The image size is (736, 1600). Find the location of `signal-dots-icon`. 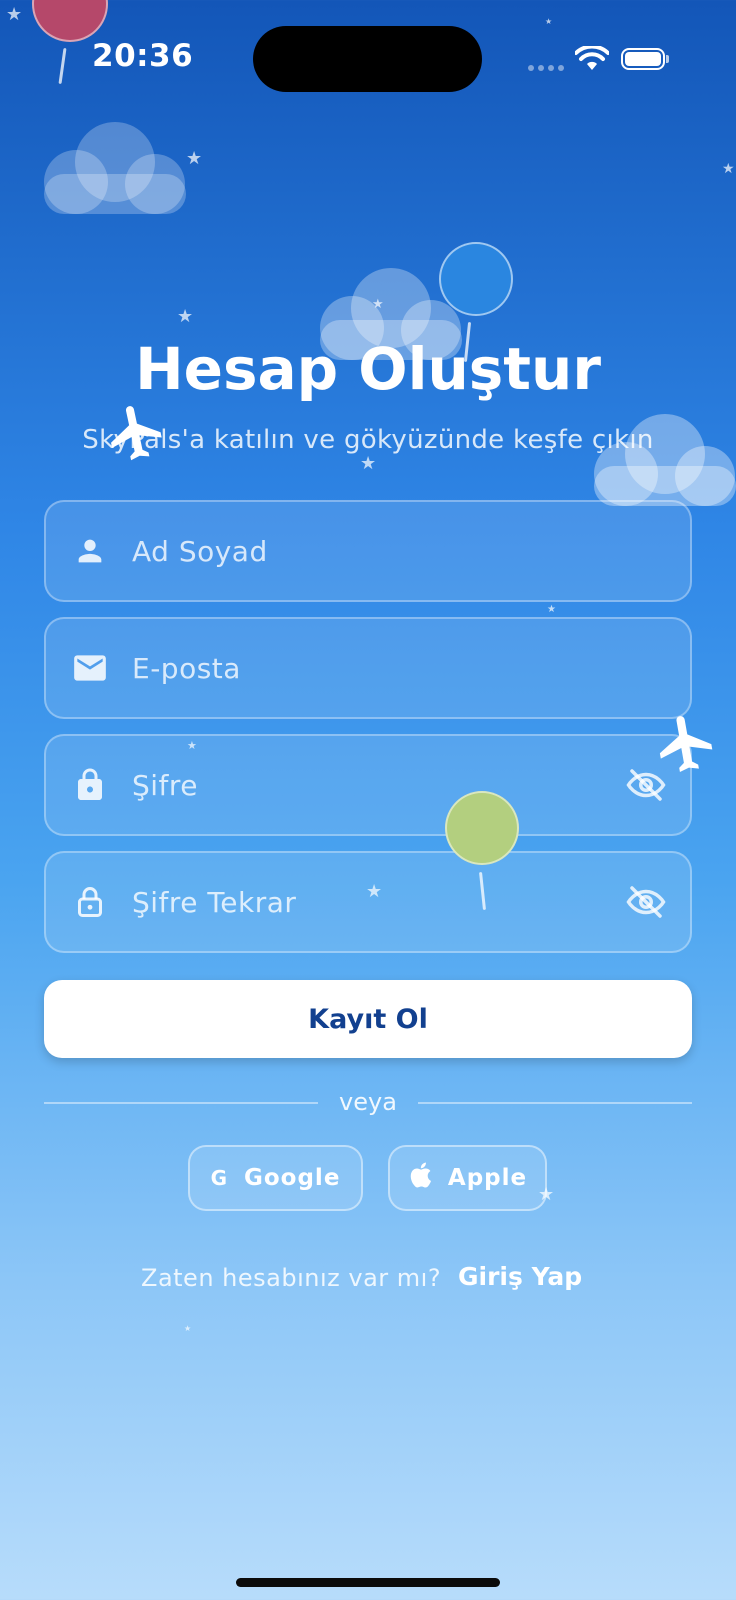

signal-dots-icon is located at coordinates (546, 68).